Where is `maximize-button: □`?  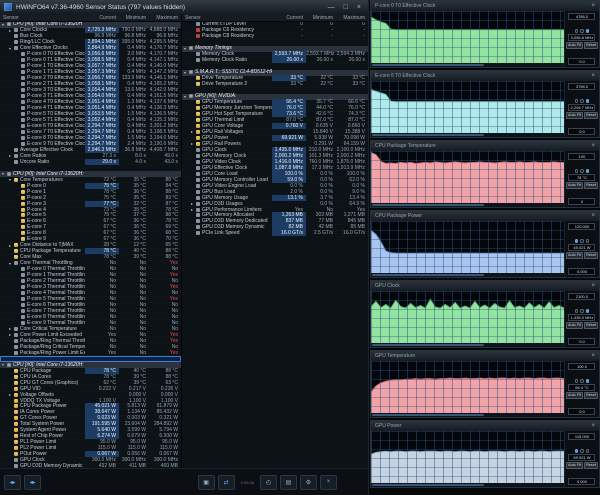
maximize-button: □ is located at coordinates (346, 7).